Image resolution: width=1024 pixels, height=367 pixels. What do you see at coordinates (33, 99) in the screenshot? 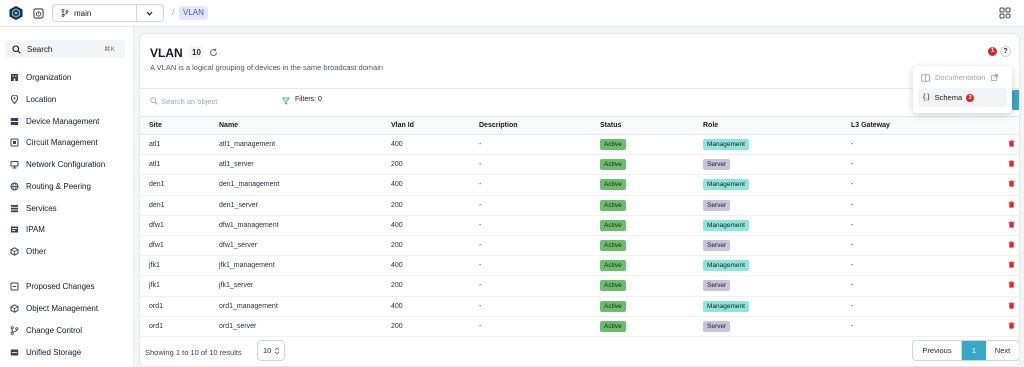
I see `sidebar-item-location: Location` at bounding box center [33, 99].